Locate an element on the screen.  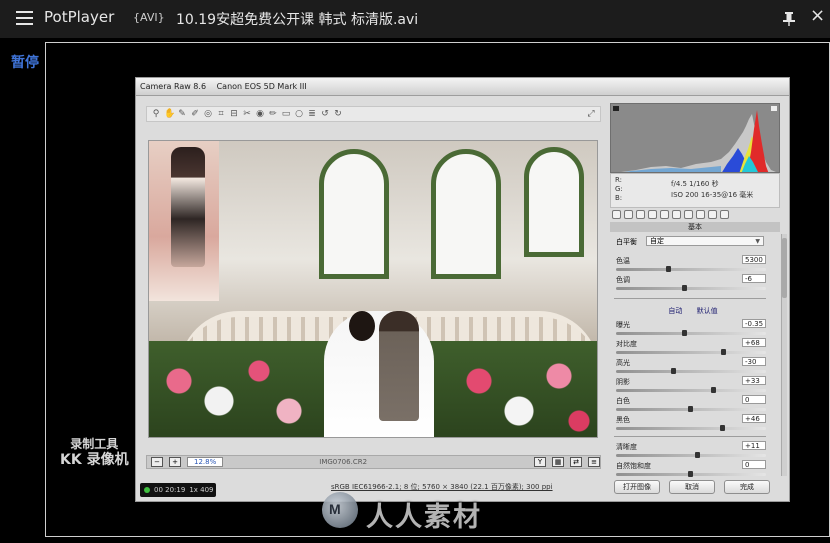
tab-lens-icon is located at coordinates (676, 214).